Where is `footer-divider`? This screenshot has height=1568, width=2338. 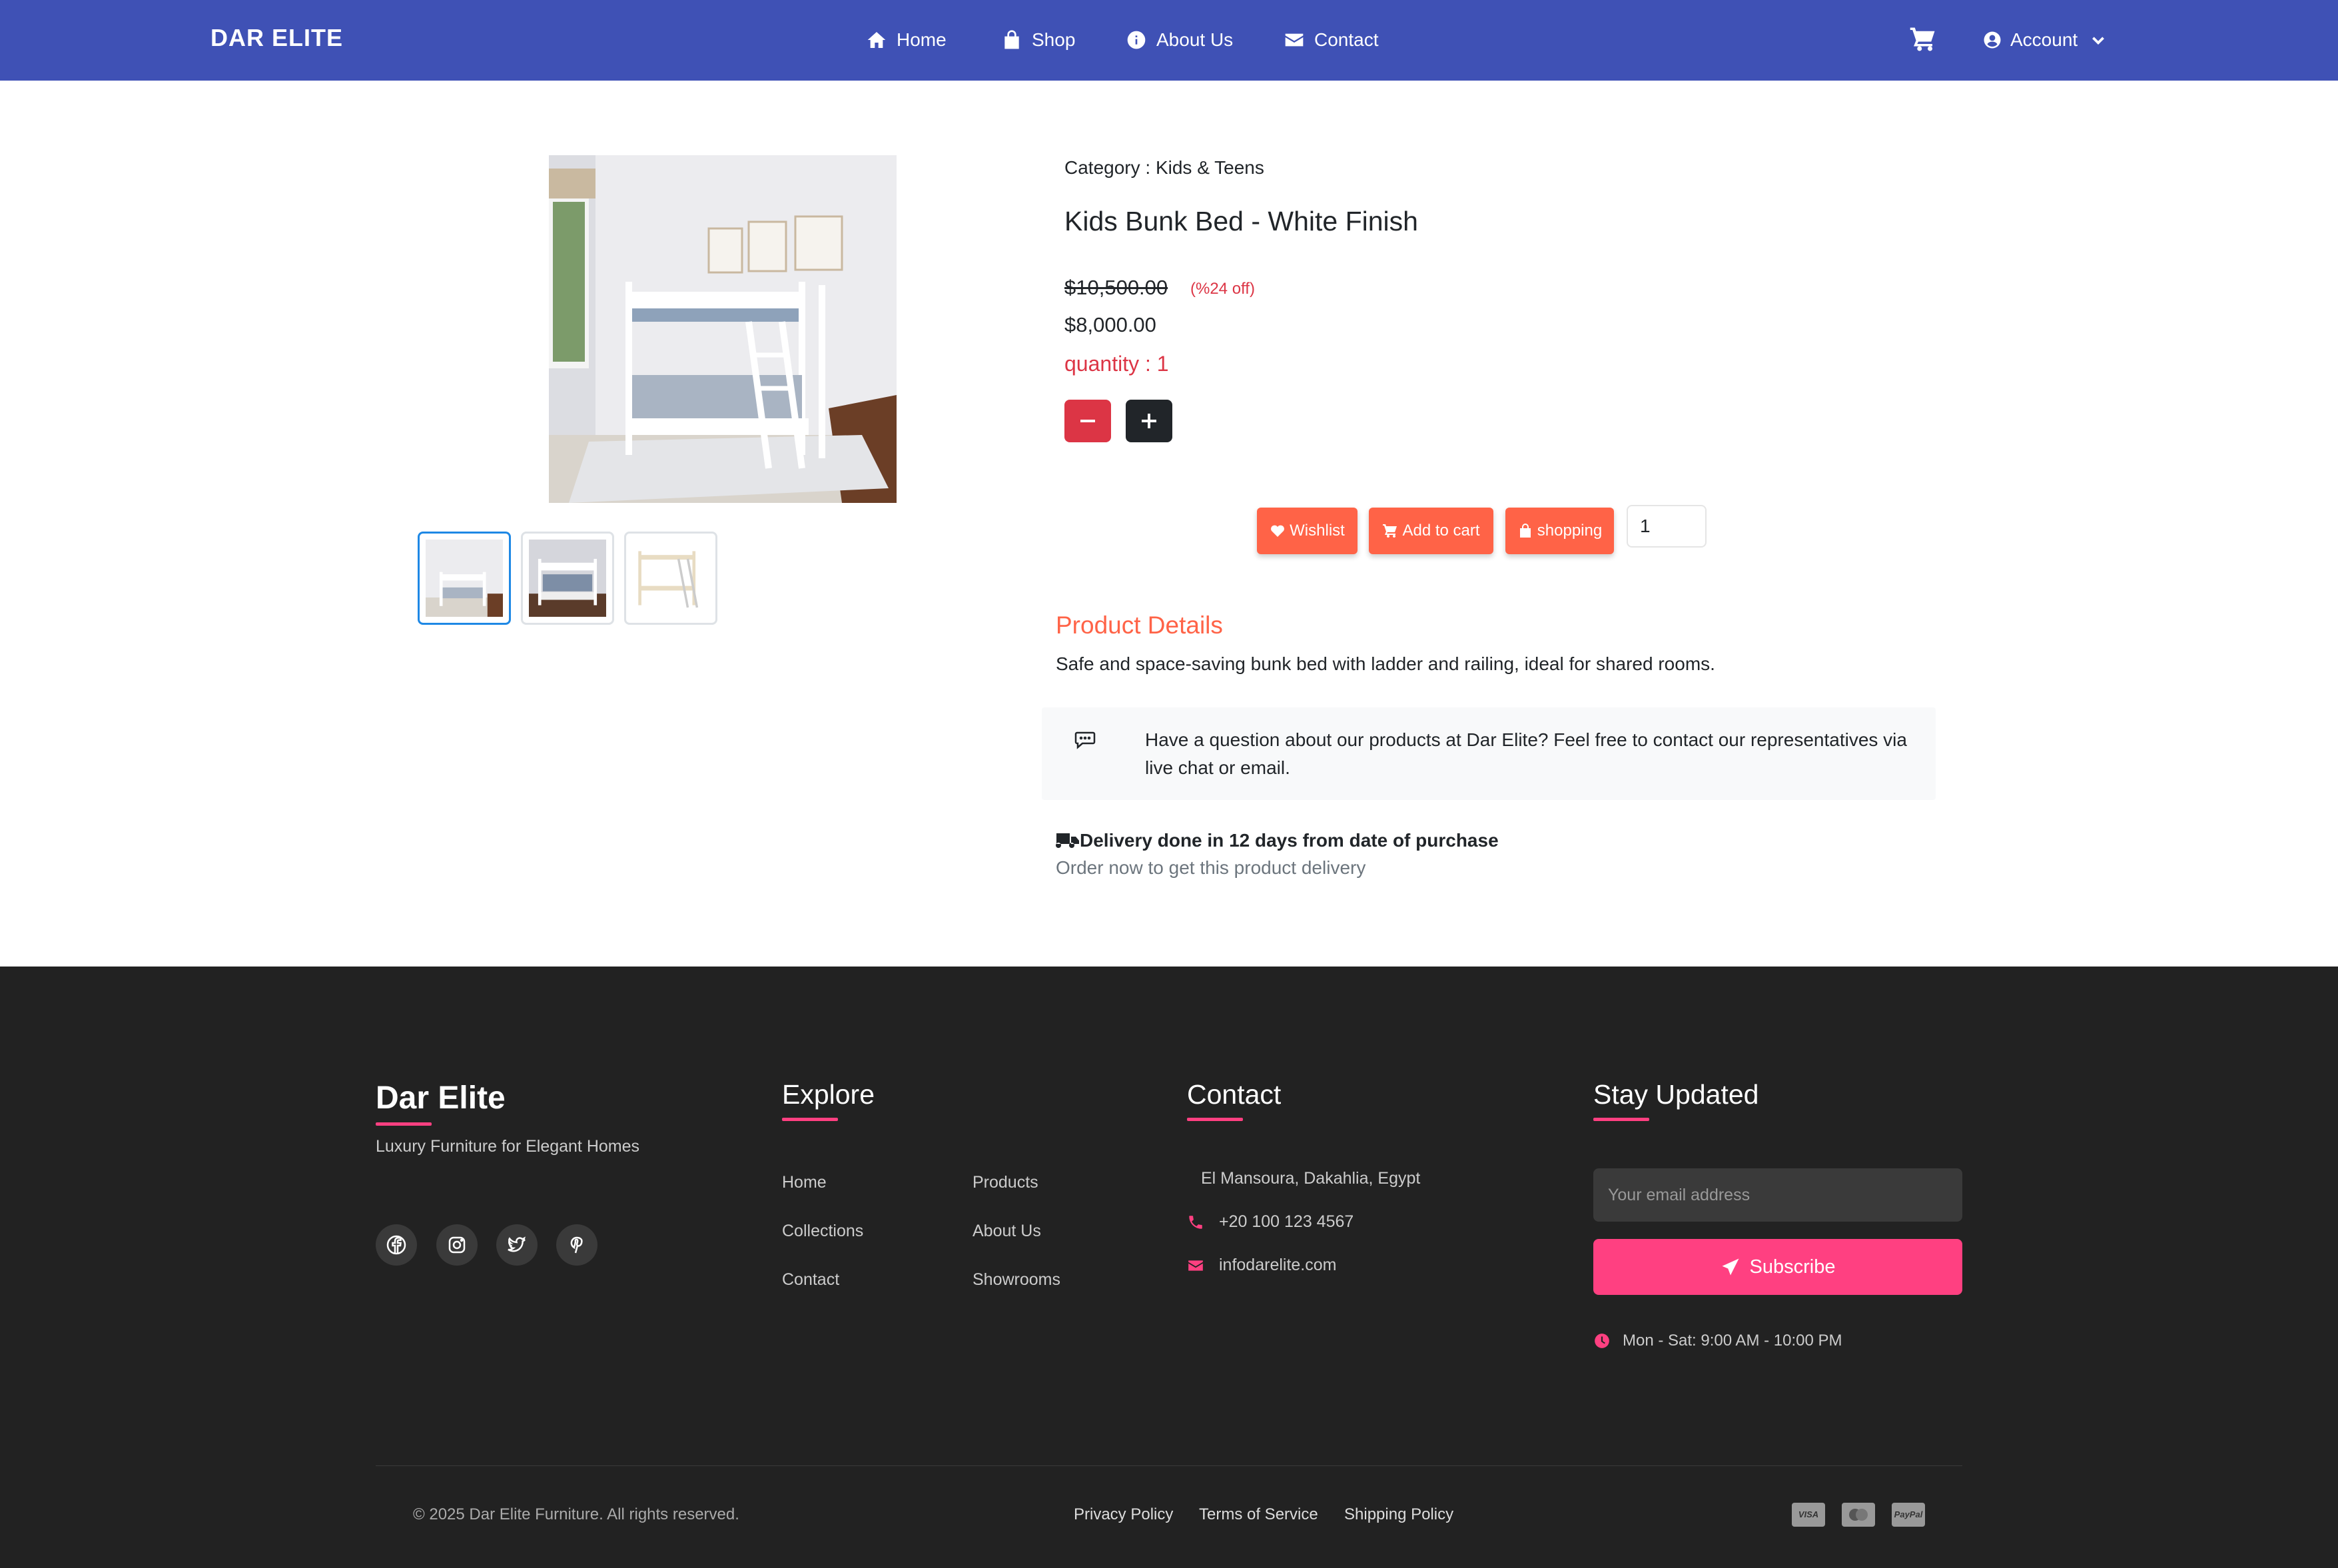 footer-divider is located at coordinates (1169, 1465).